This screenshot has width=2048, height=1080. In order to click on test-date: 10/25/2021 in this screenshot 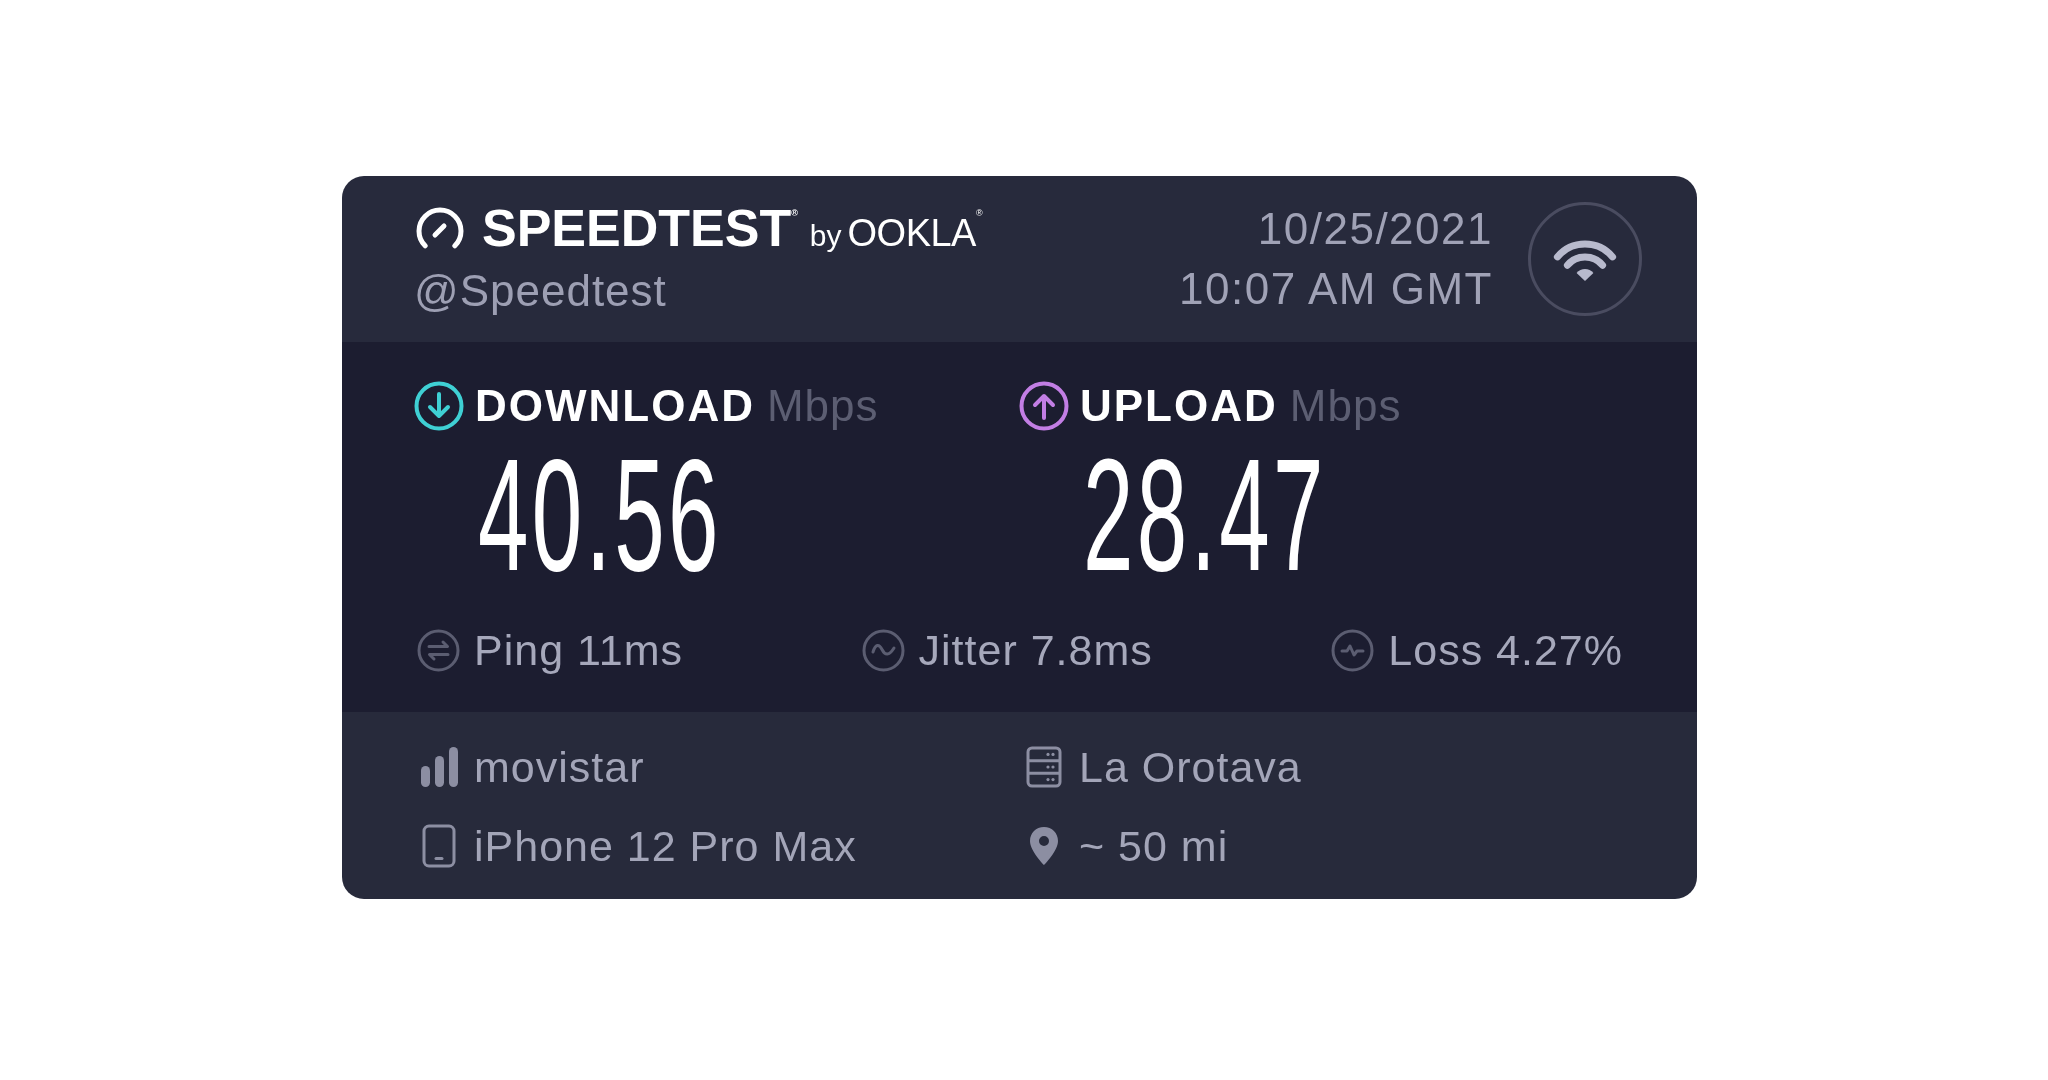, I will do `click(1375, 229)`.